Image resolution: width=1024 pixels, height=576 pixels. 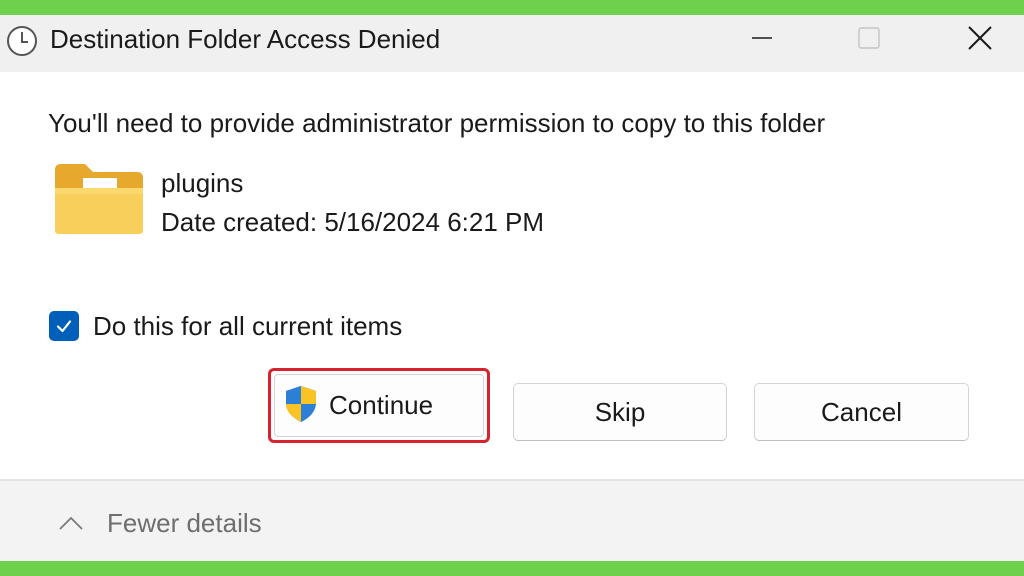 I want to click on maximize-icon, so click(x=869, y=38).